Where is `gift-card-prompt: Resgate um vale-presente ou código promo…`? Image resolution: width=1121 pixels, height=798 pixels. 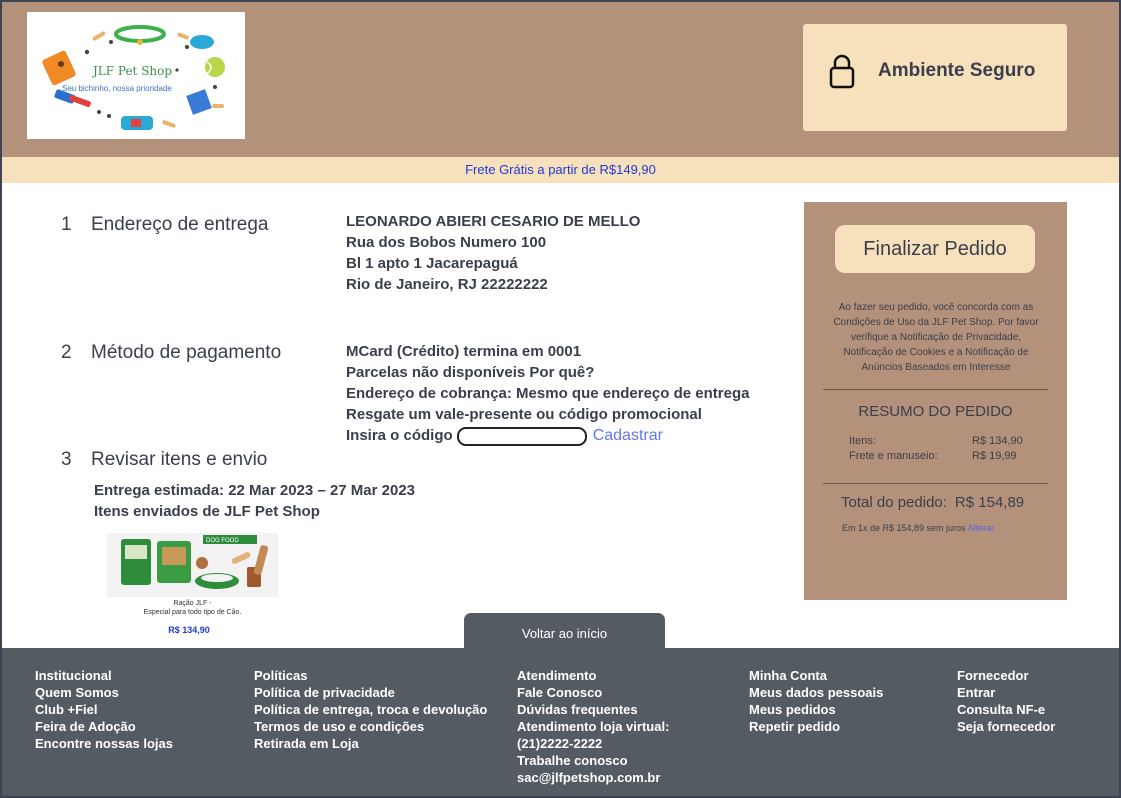
gift-card-prompt: Resgate um vale-presente ou código promo… is located at coordinates (524, 414).